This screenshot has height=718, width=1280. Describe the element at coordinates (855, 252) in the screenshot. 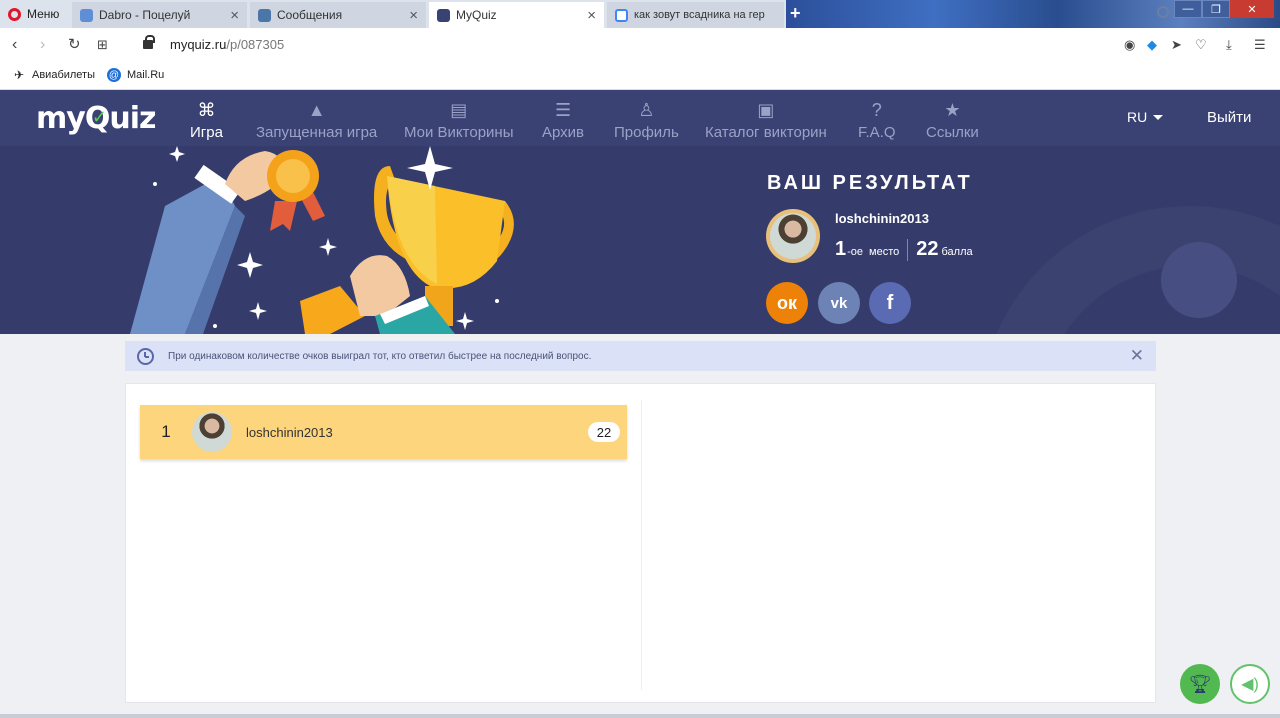

I see `place-suffix: -ое` at that location.